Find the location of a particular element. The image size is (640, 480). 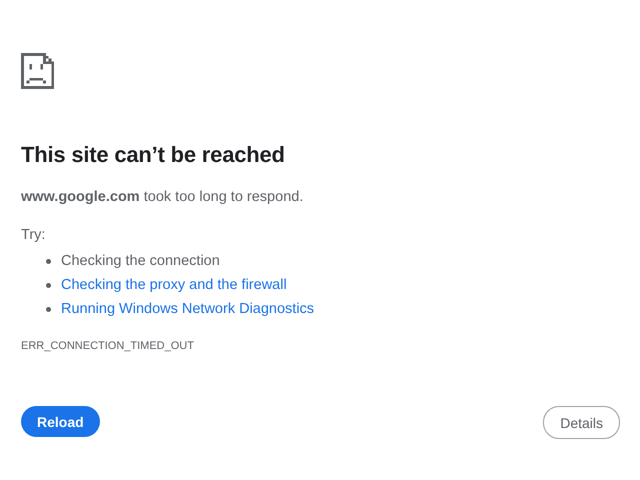

reload-button: Reload is located at coordinates (60, 421).